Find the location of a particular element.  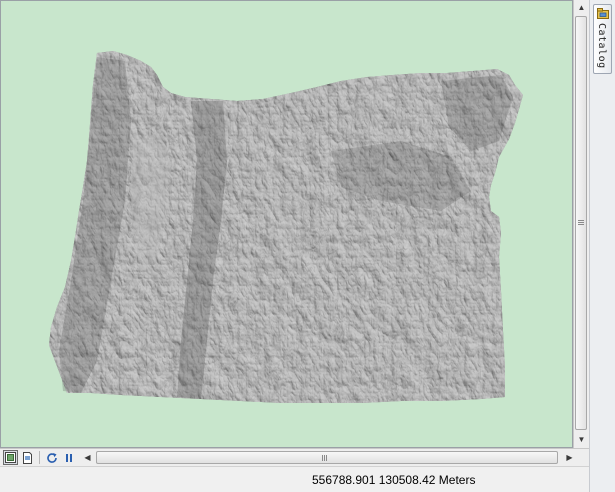

docked-window-strip: Catalog is located at coordinates (602, 246).